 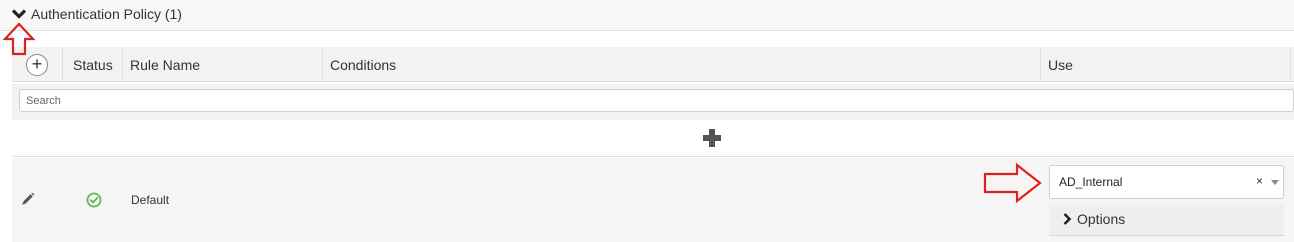 What do you see at coordinates (1166, 220) in the screenshot?
I see `options-toggle: Options` at bounding box center [1166, 220].